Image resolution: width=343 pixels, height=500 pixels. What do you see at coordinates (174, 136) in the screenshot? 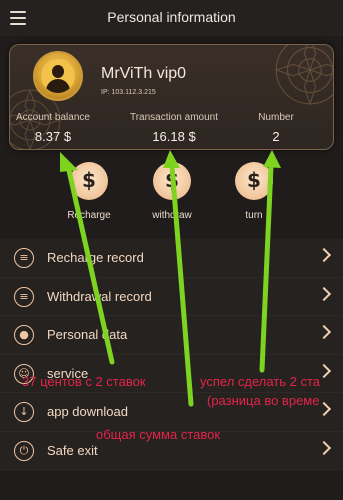
I see `stat-value-transaction: 16.18 $` at bounding box center [174, 136].